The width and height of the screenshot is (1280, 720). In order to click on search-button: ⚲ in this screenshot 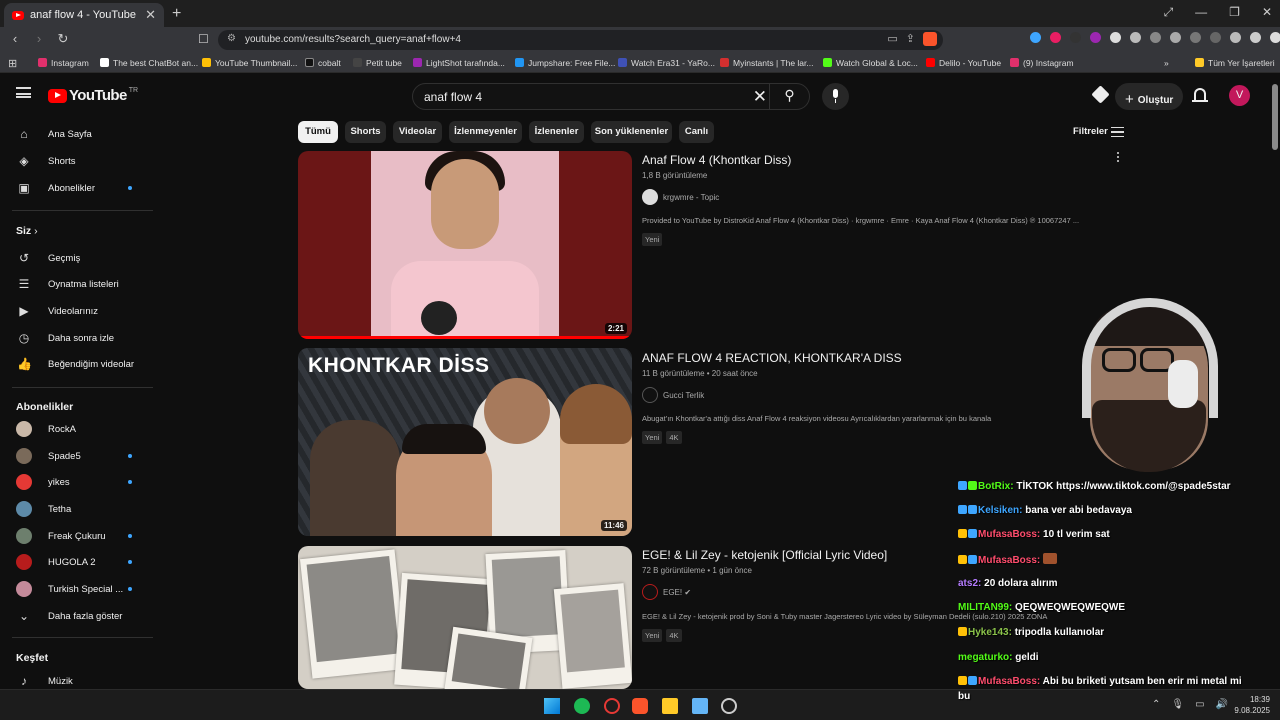, I will do `click(789, 96)`.